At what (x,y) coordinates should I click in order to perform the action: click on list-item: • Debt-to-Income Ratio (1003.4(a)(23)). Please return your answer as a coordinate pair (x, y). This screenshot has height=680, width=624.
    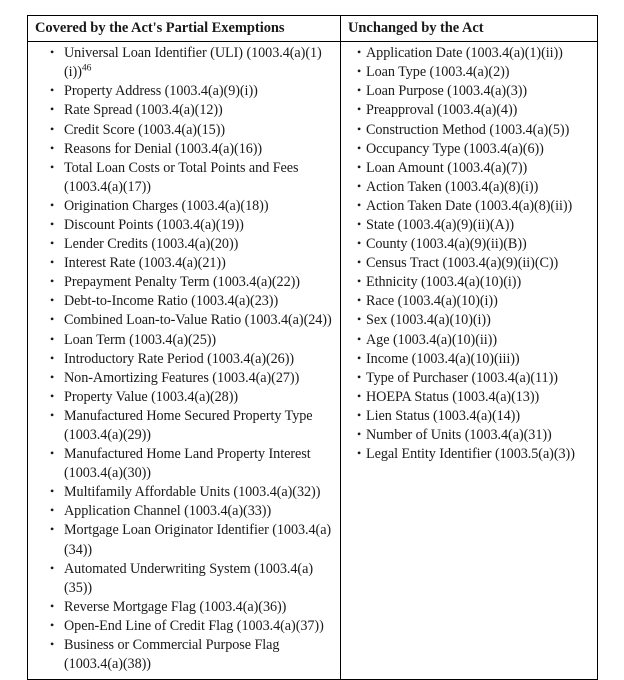
    Looking at the image, I should click on (184, 301).